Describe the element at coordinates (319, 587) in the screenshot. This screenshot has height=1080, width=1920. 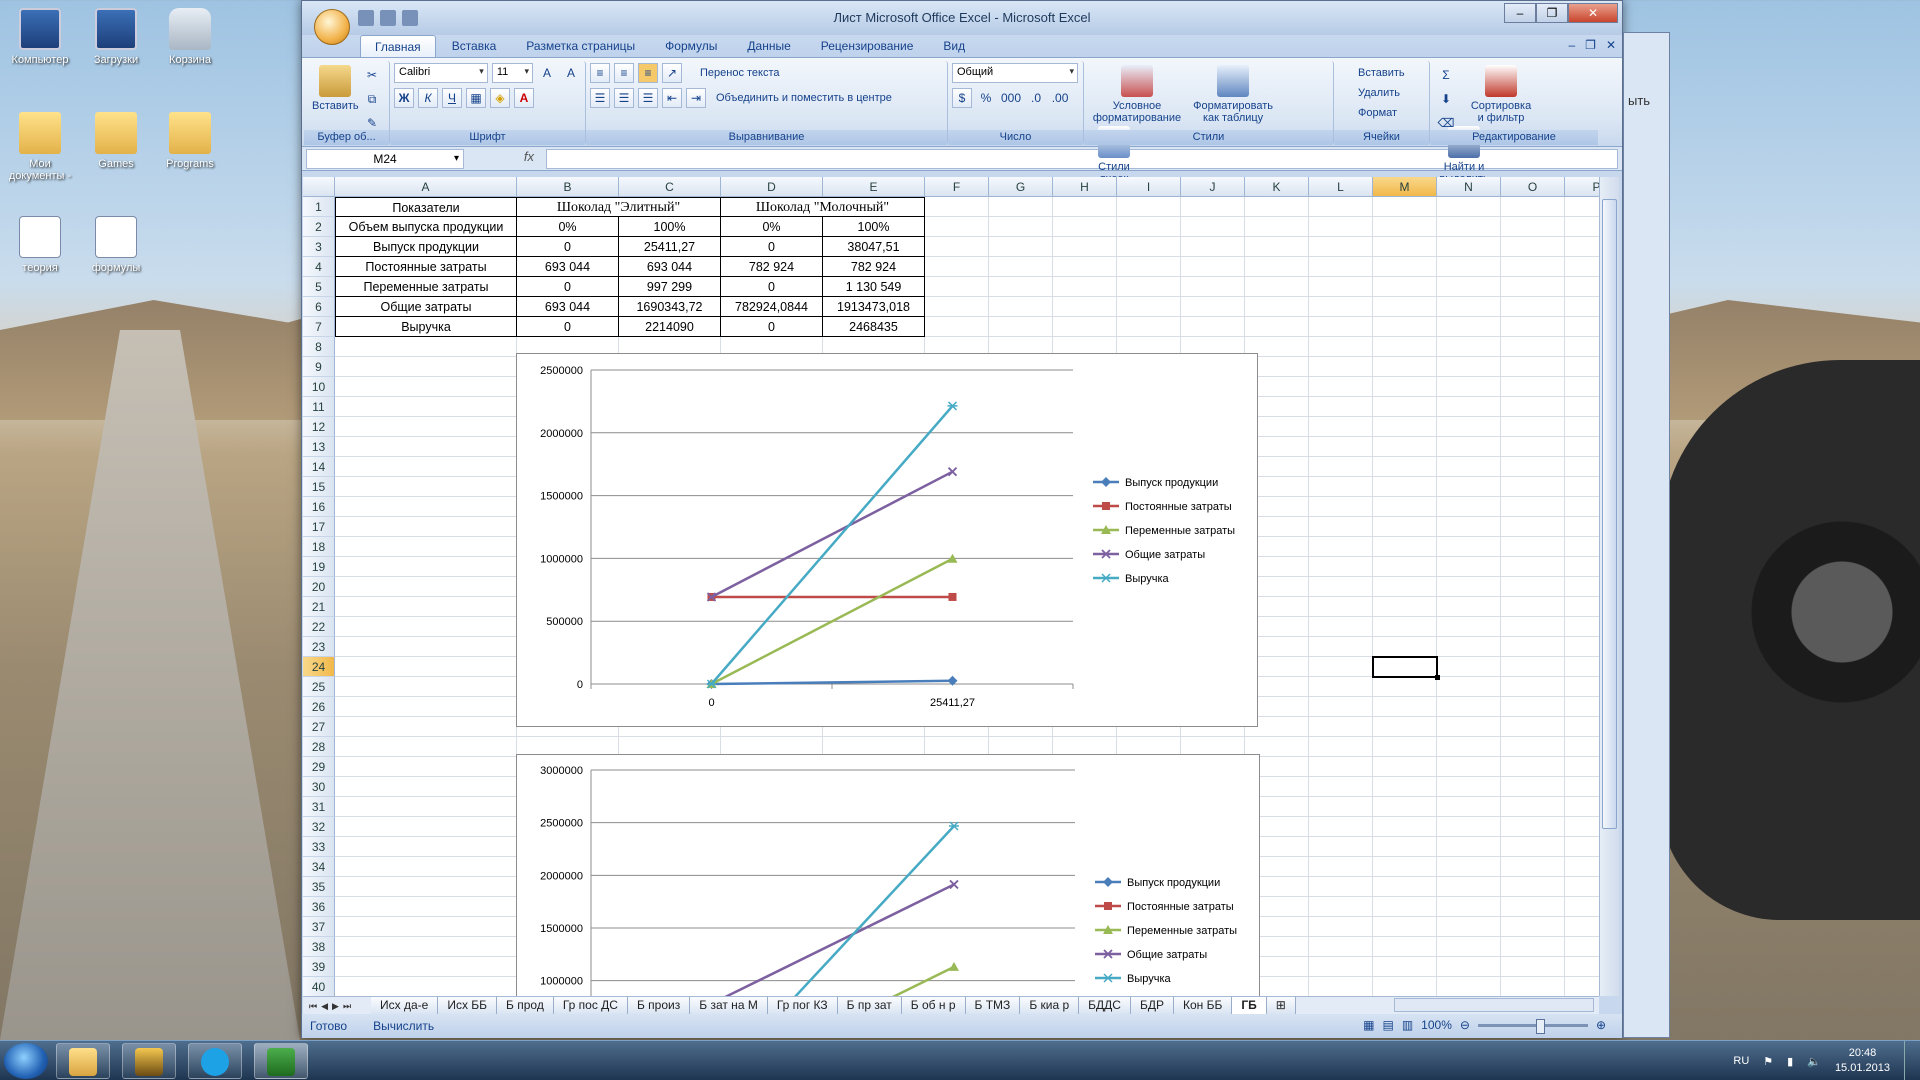
I see `row-header-20: 20` at that location.